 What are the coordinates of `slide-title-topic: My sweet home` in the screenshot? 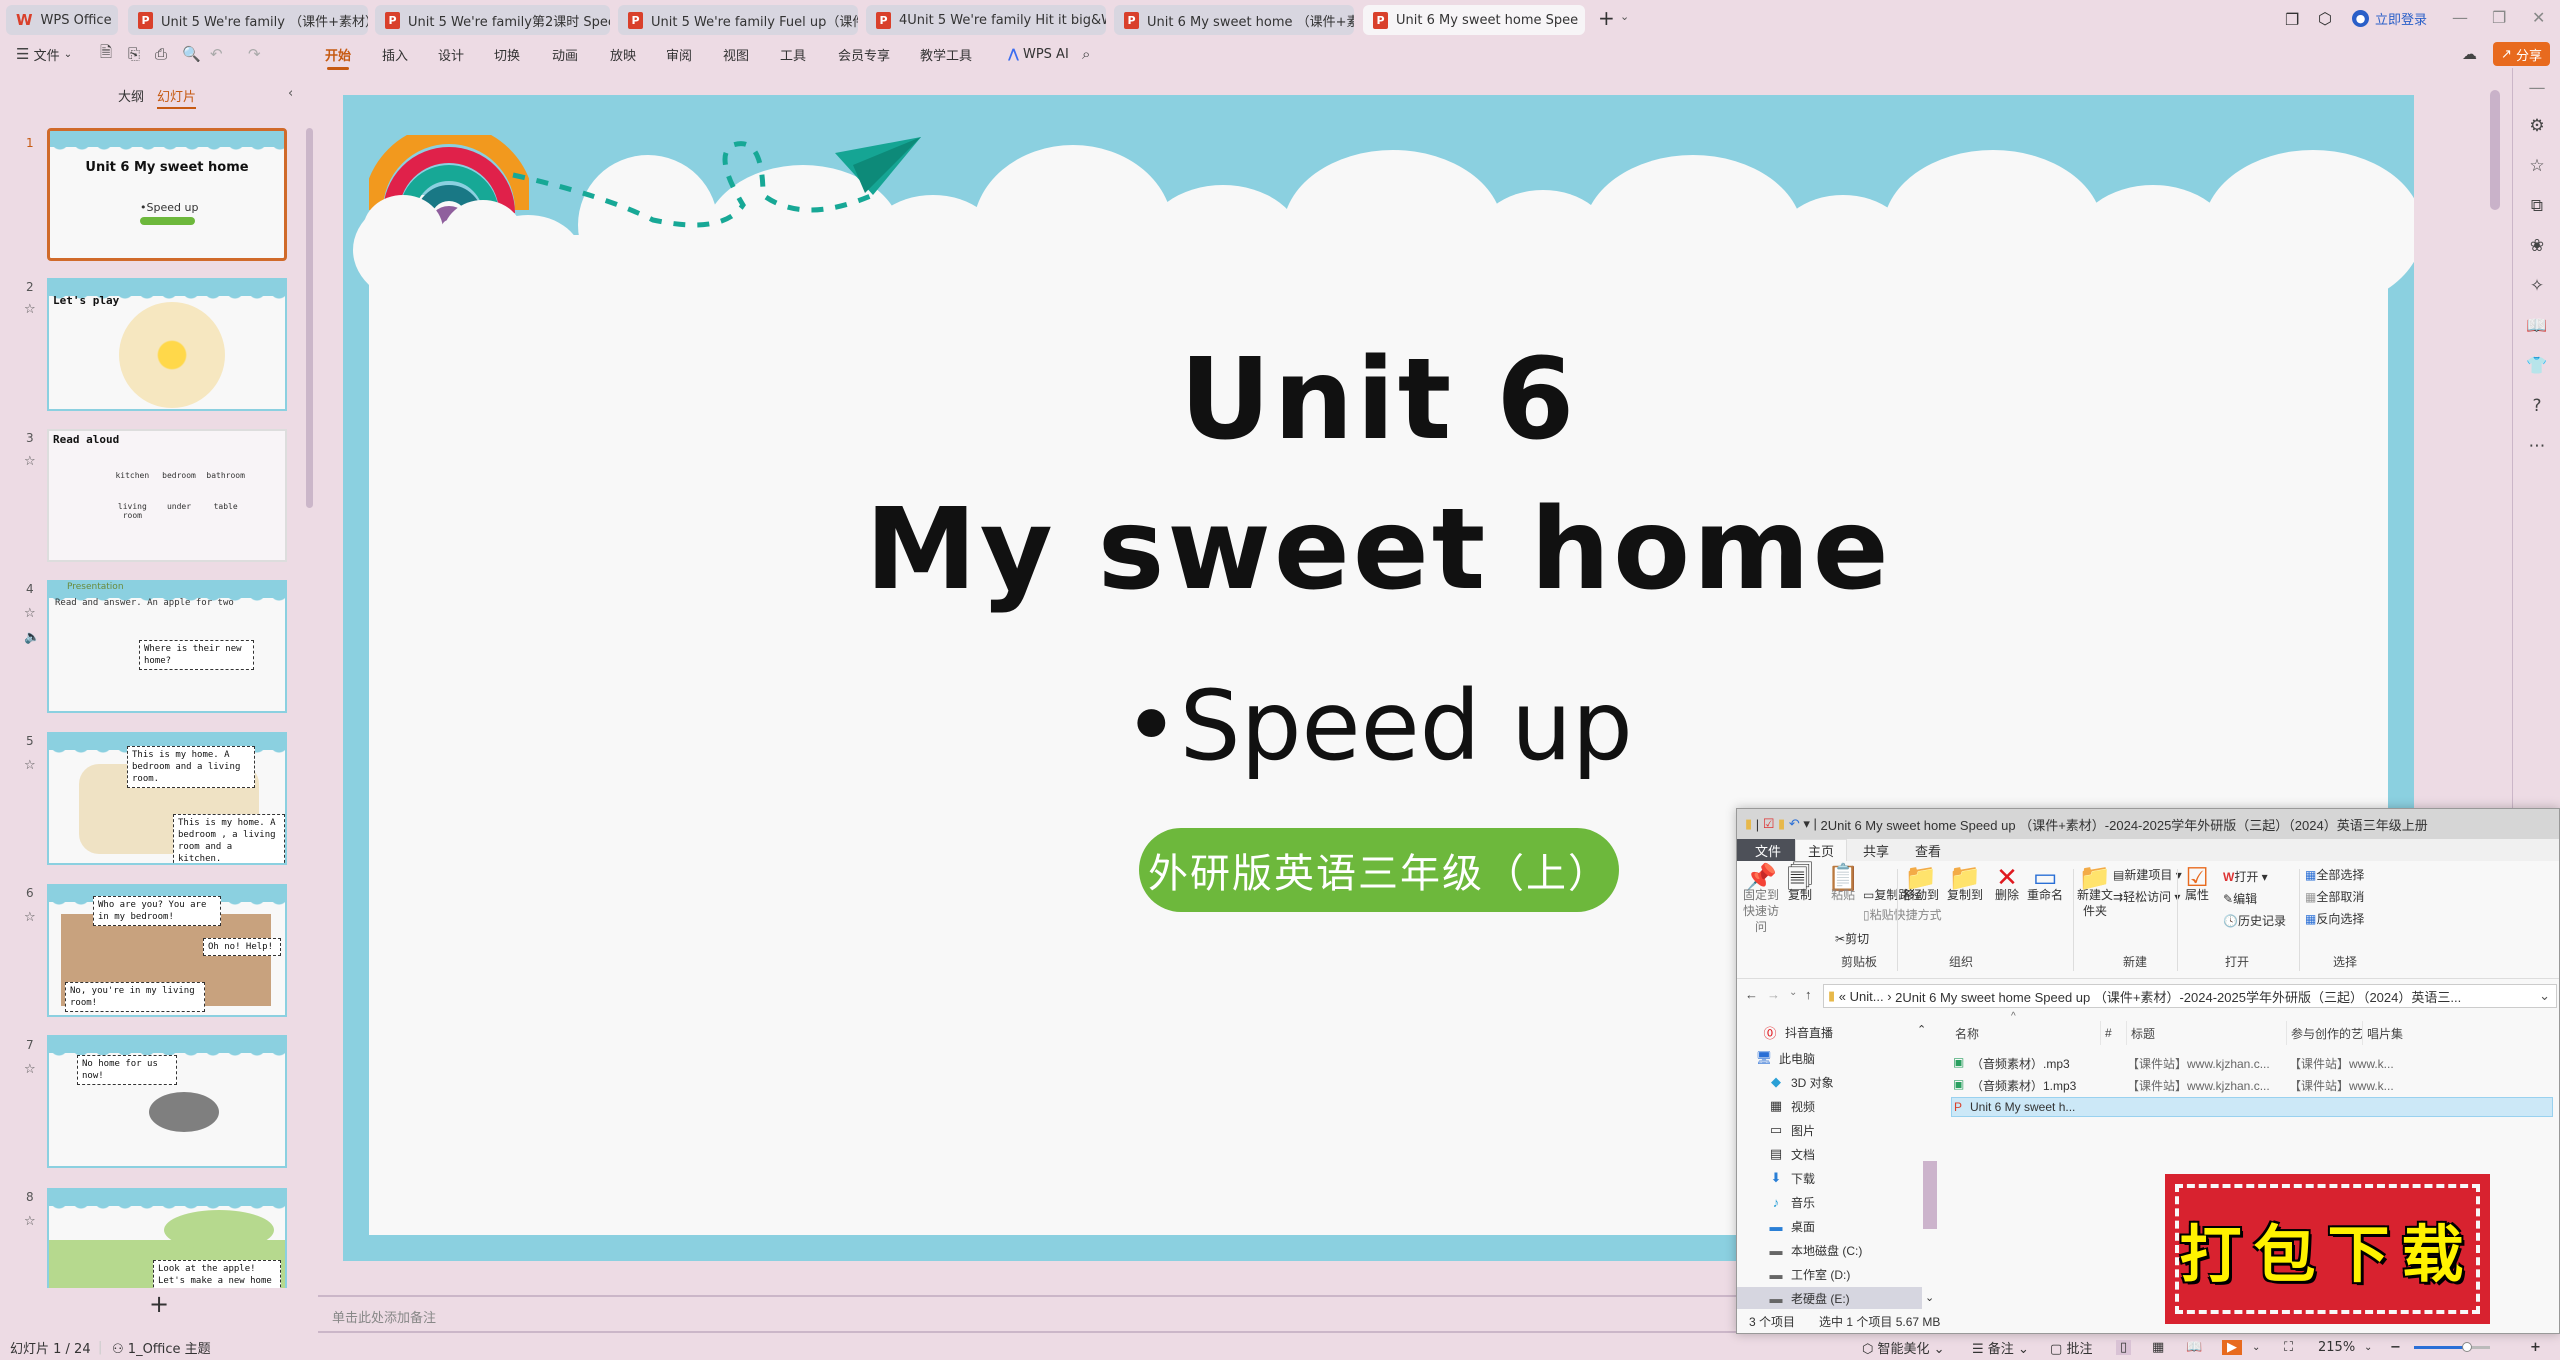 It's located at (1378, 550).